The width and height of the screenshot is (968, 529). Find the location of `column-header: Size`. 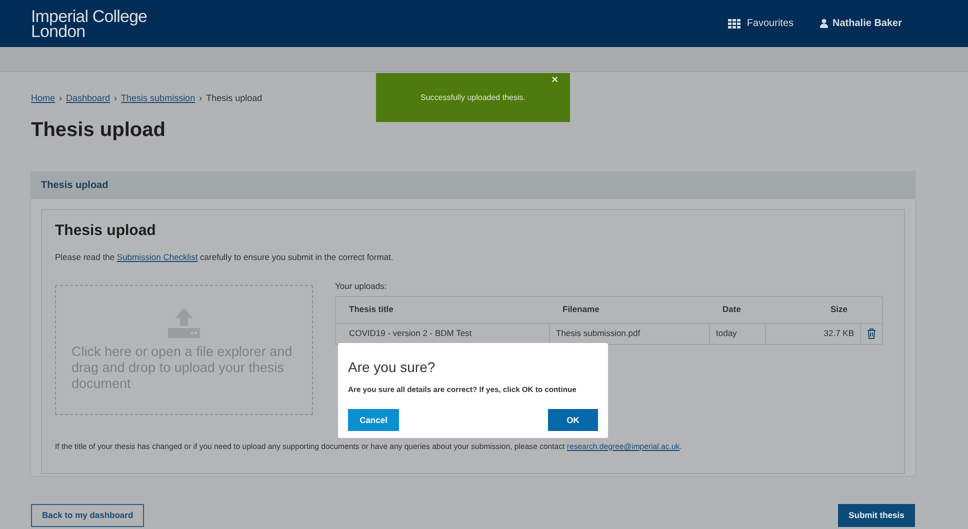

column-header: Size is located at coordinates (813, 309).